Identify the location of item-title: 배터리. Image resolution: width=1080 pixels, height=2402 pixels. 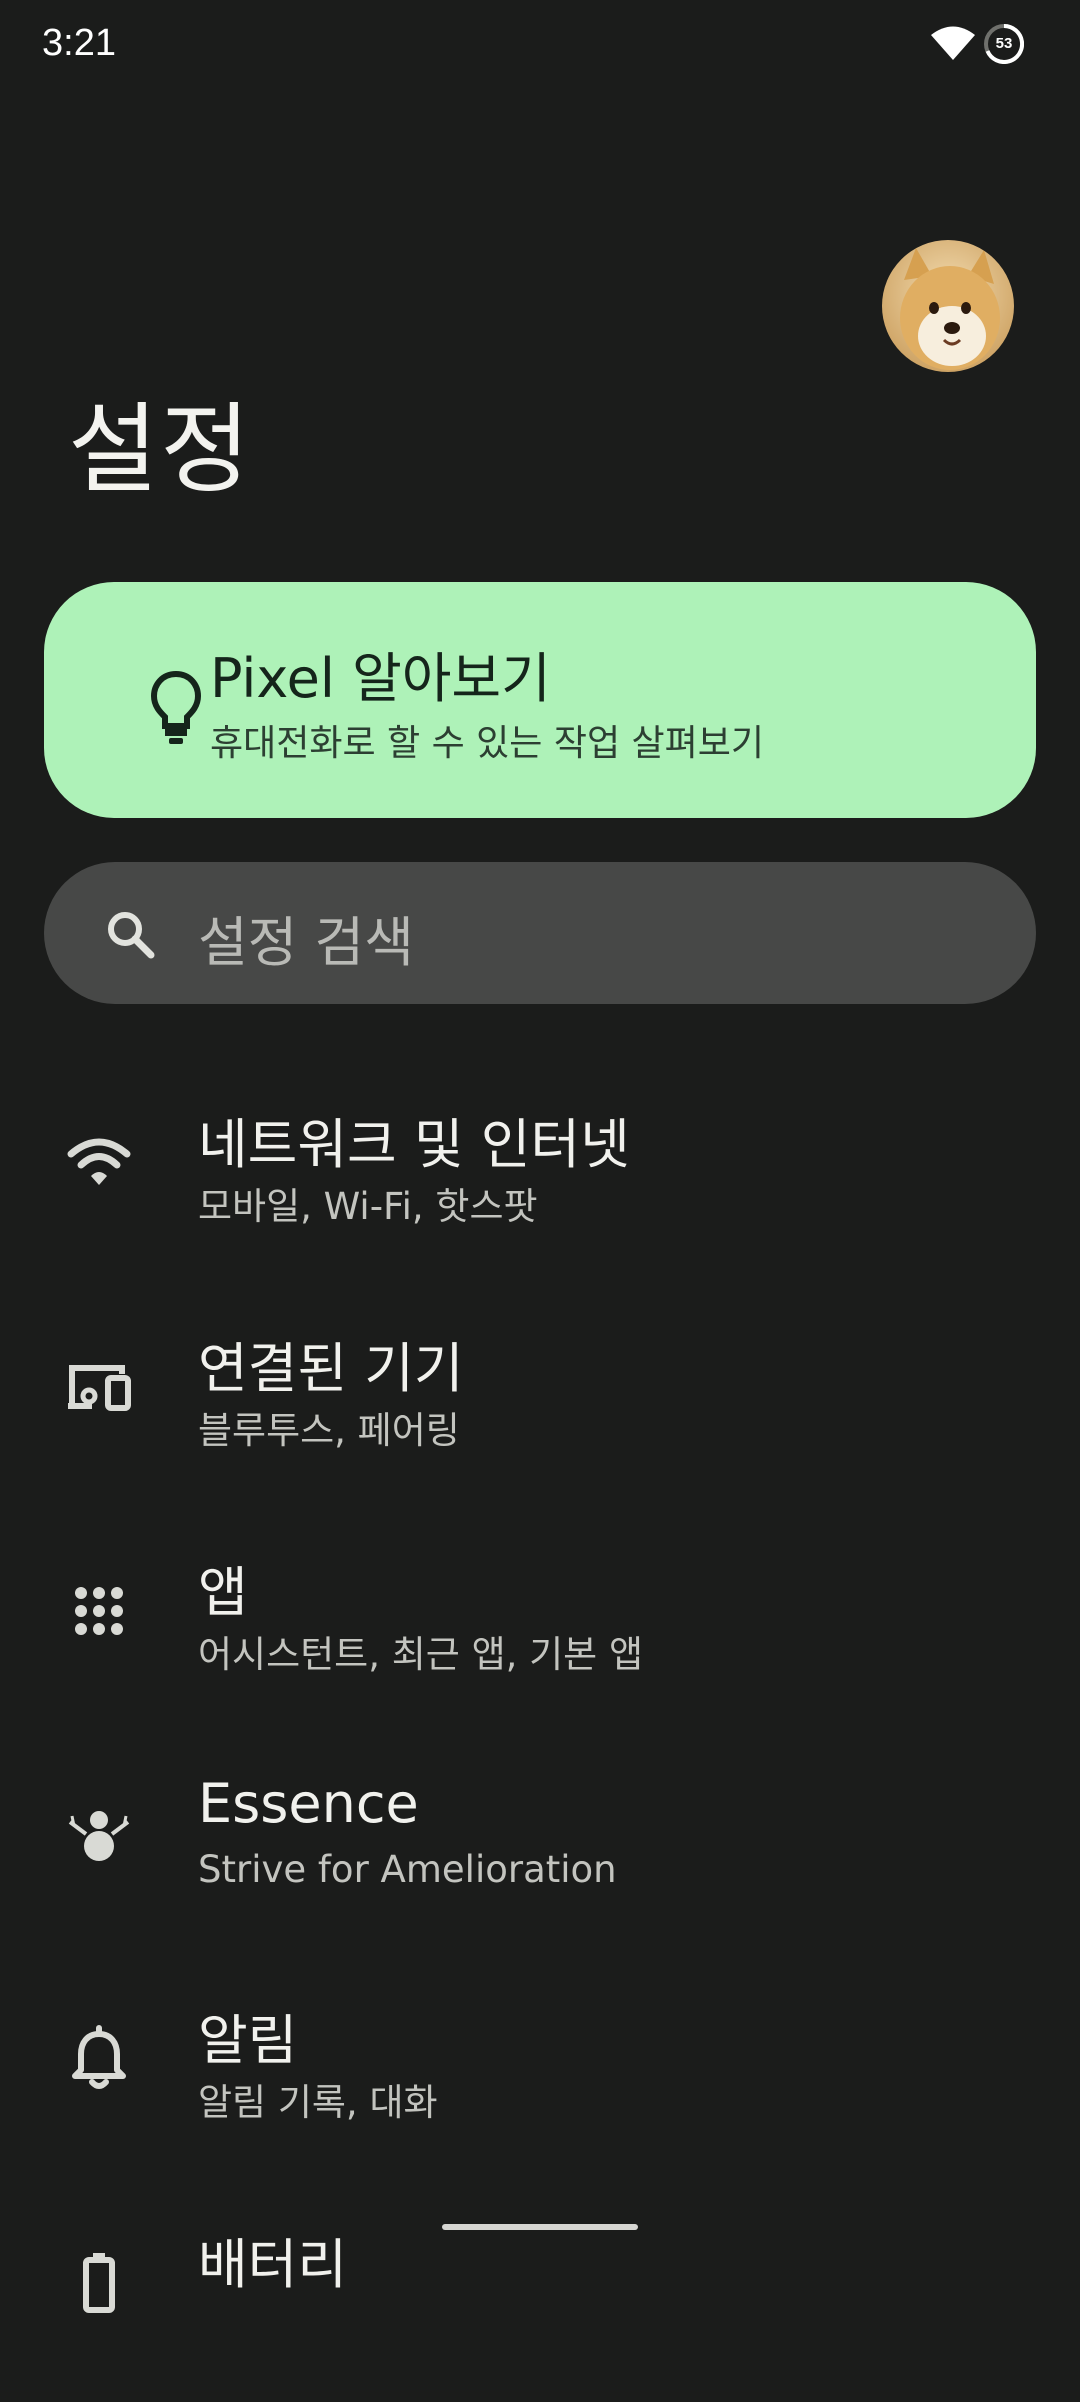
(273, 2264).